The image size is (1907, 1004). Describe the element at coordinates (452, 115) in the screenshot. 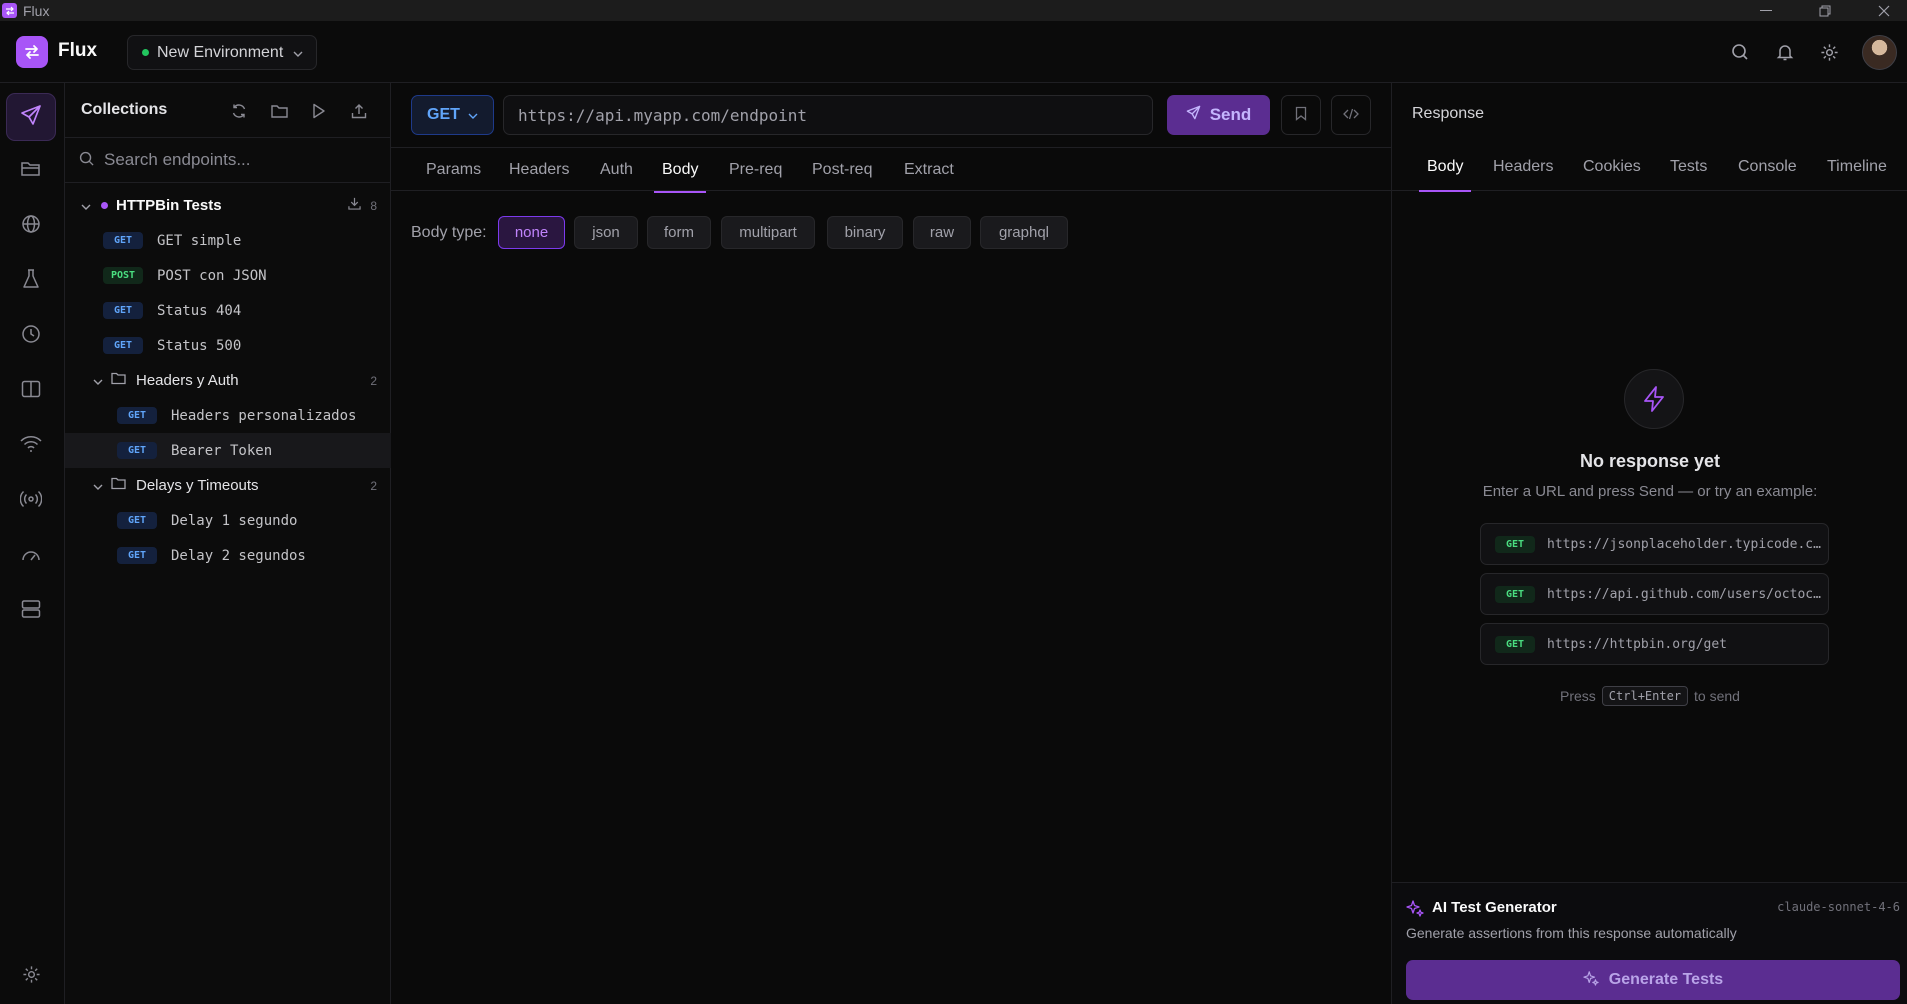

I see `method-selector: GET` at that location.